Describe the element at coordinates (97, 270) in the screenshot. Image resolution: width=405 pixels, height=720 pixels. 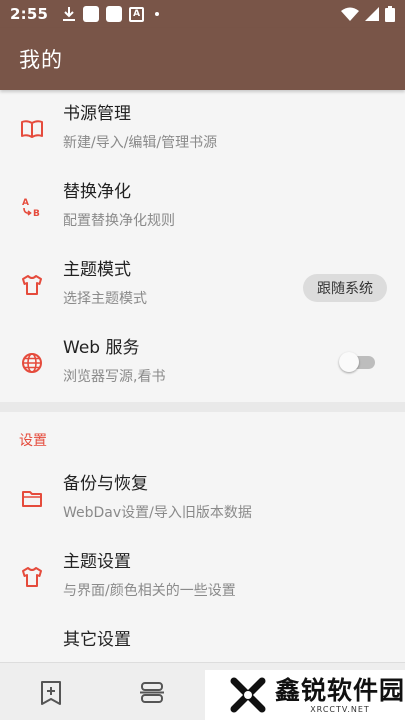
I see `item-title: 主题模式` at that location.